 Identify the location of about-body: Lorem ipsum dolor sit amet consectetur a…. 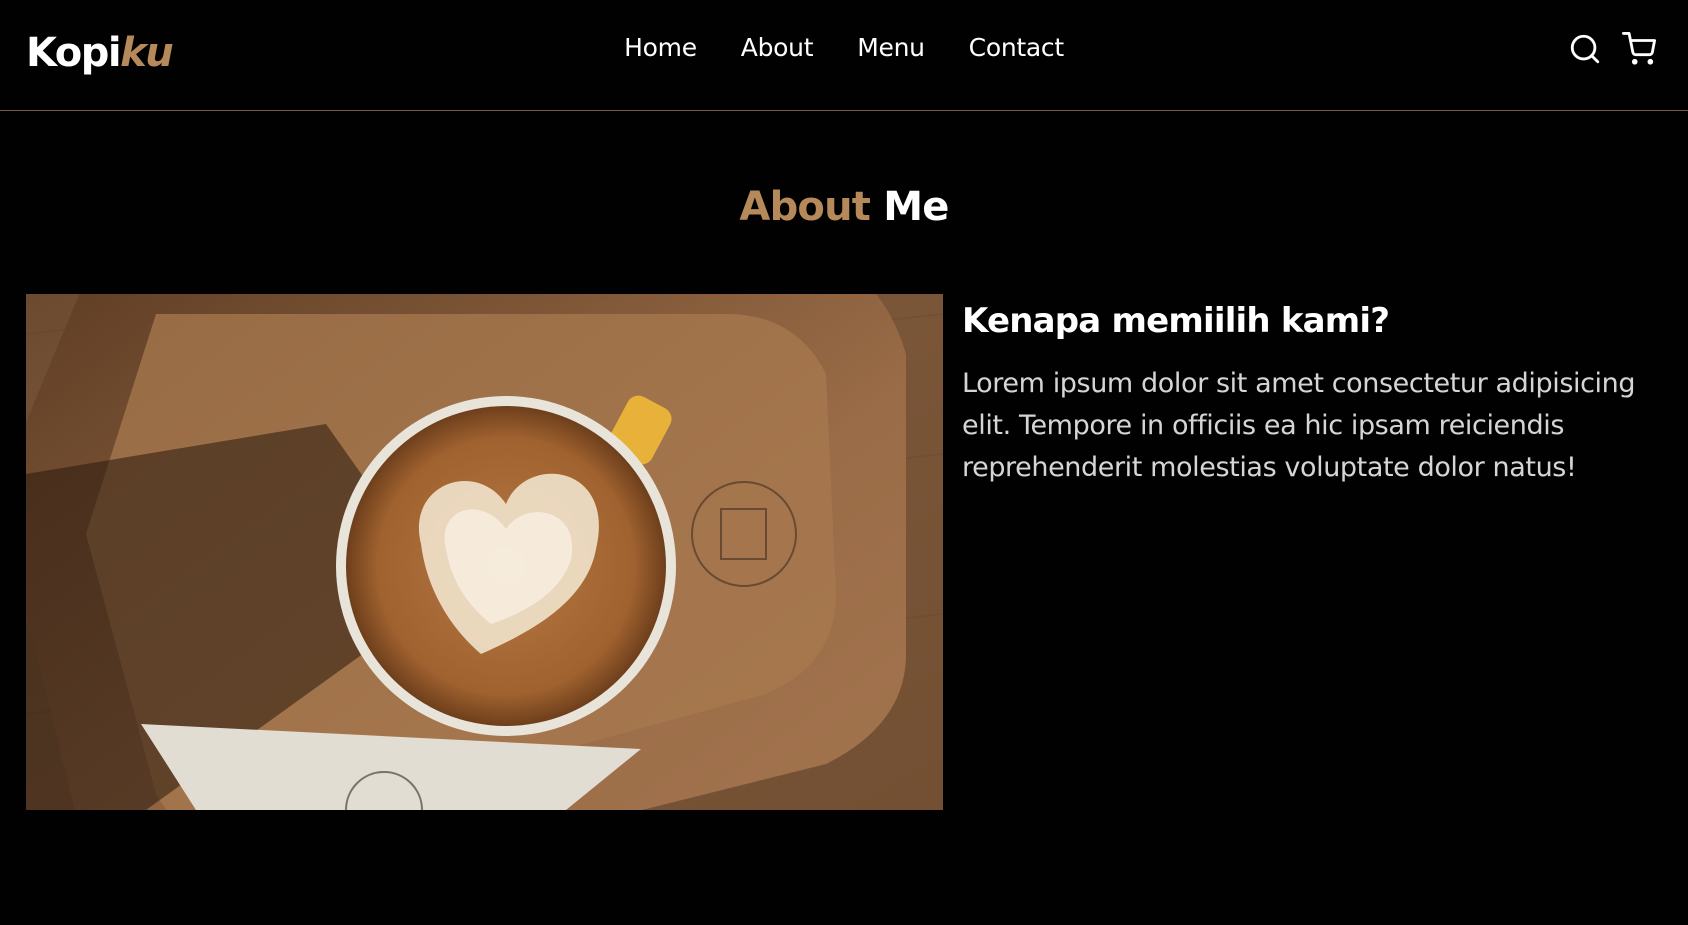
(1299, 425).